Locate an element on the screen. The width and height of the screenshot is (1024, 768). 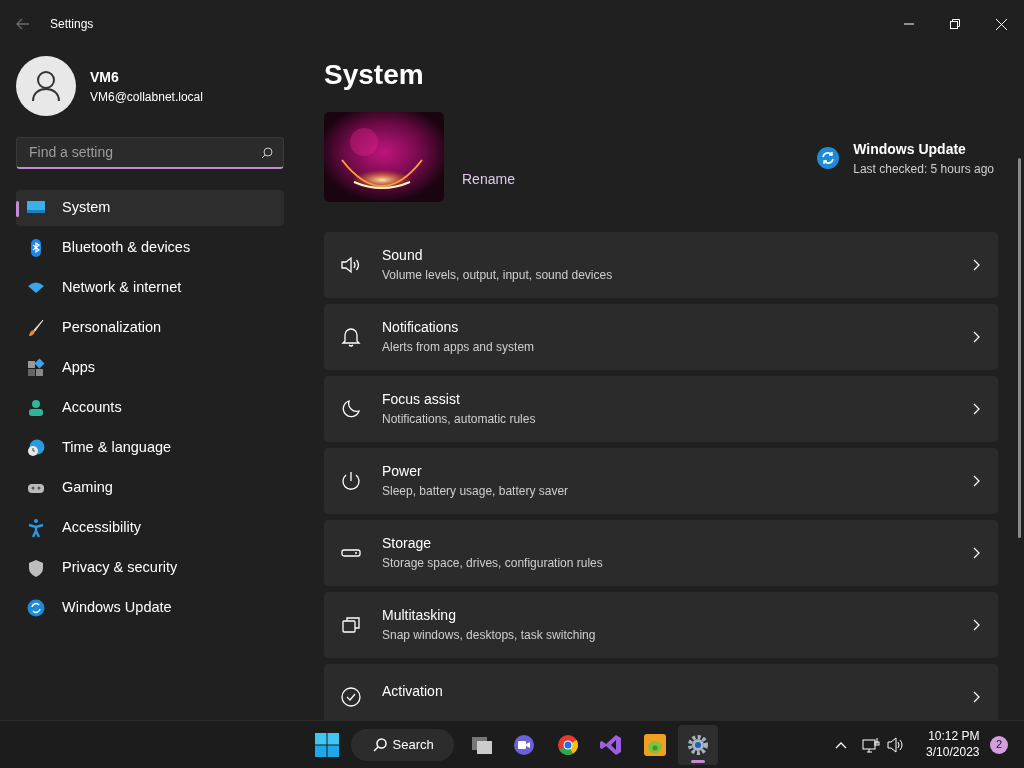
card-title: Multitasking is located at coordinates (419, 616).